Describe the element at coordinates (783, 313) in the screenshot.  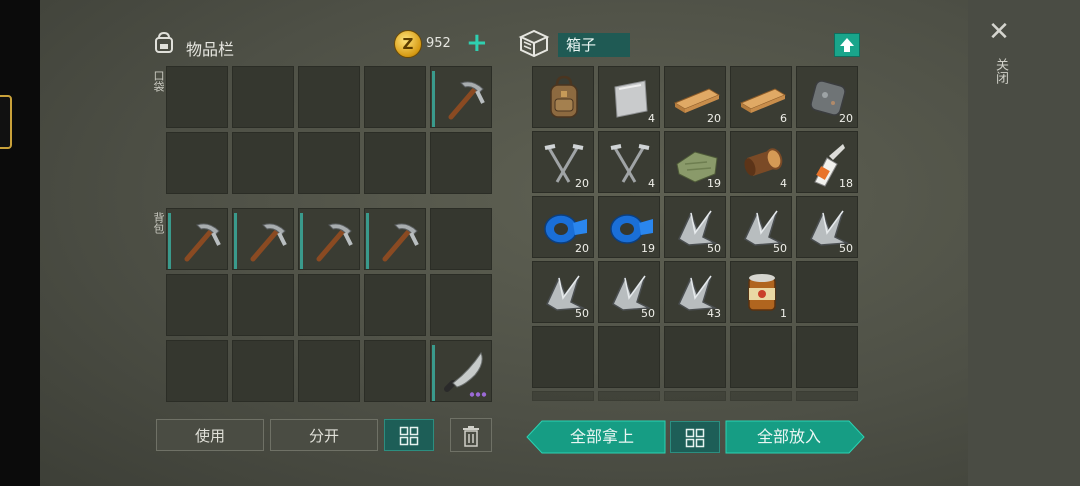
I see `item-quantity: 1` at that location.